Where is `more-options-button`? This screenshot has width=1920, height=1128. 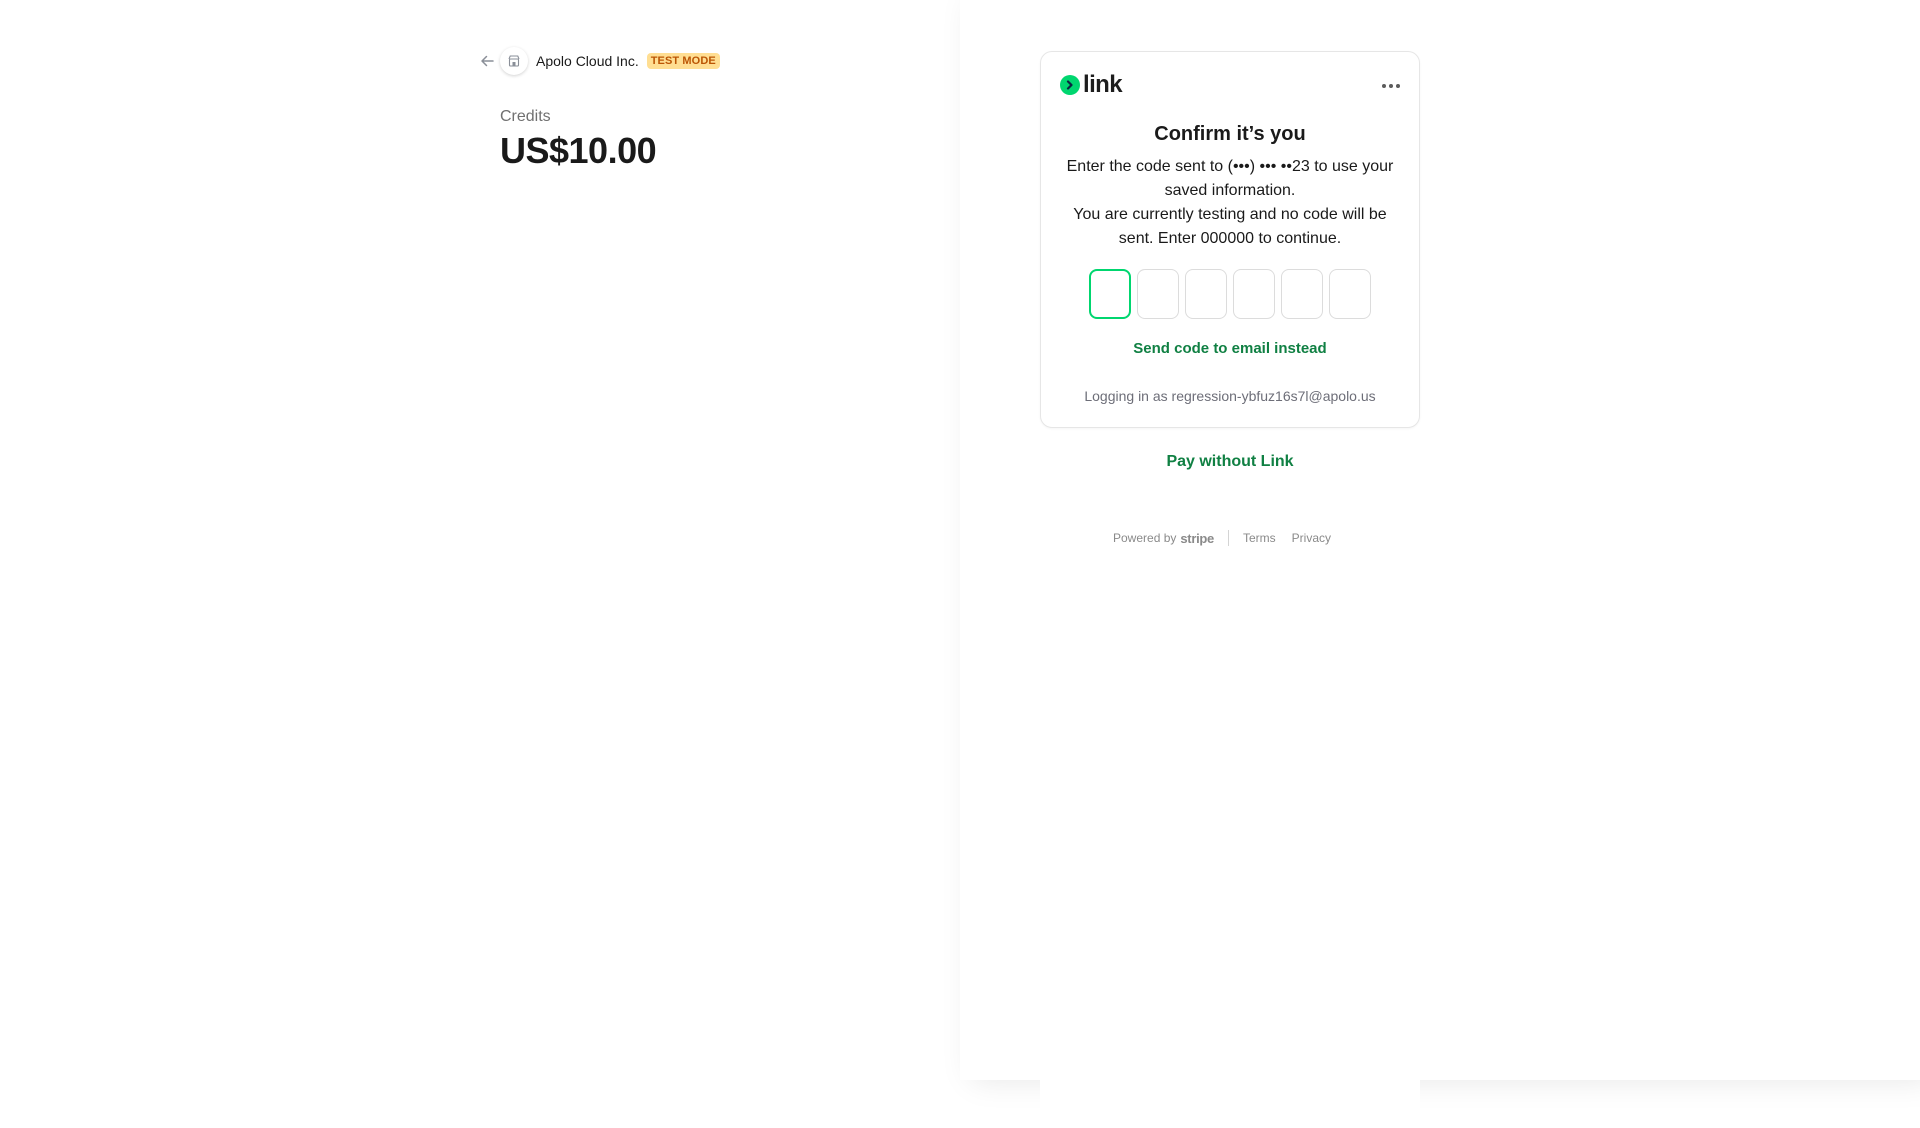 more-options-button is located at coordinates (1391, 86).